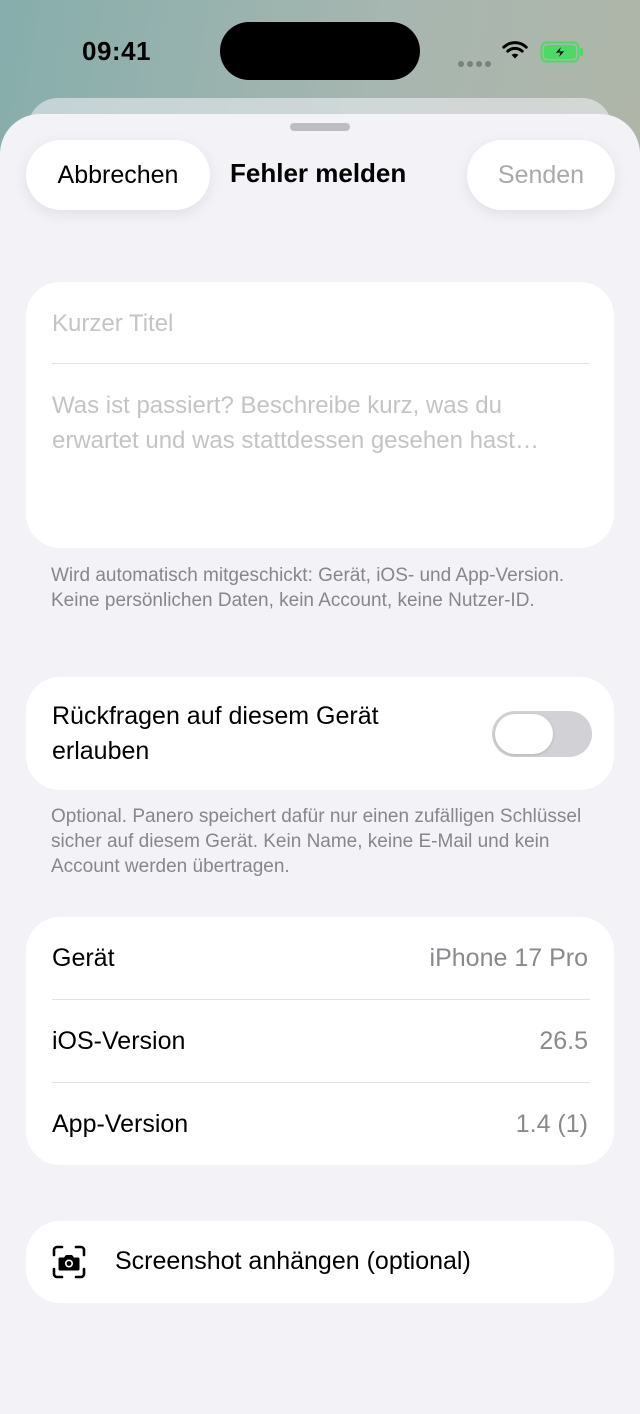 Image resolution: width=640 pixels, height=1414 pixels. What do you see at coordinates (118, 175) in the screenshot?
I see `cancel-button: Abbrechen` at bounding box center [118, 175].